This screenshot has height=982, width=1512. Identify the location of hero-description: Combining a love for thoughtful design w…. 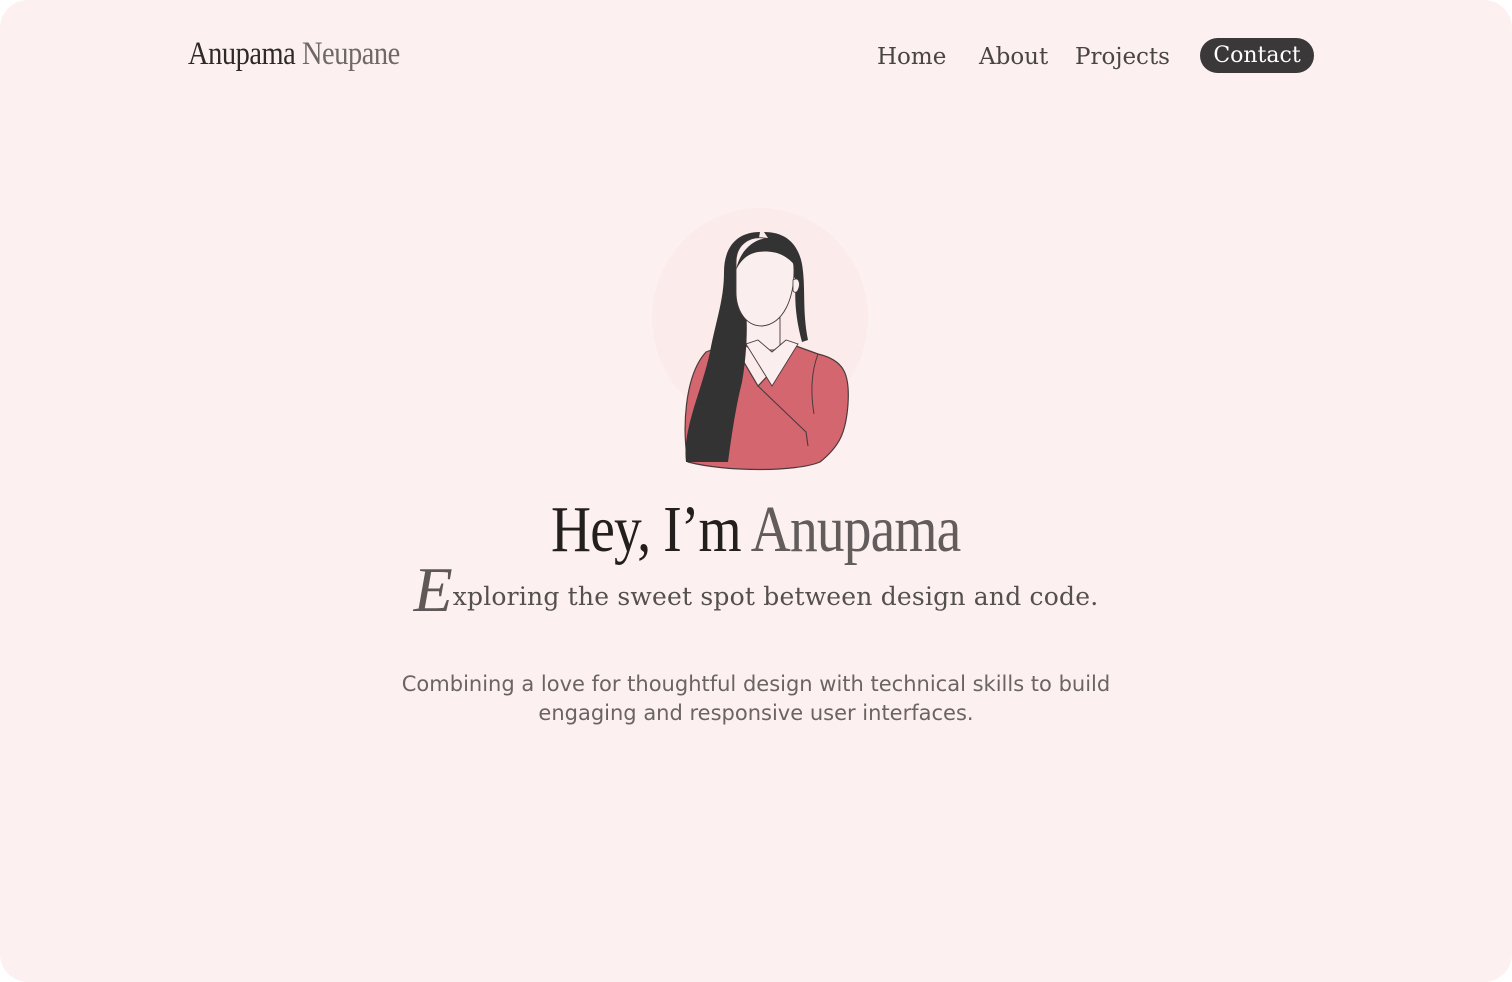
(756, 698).